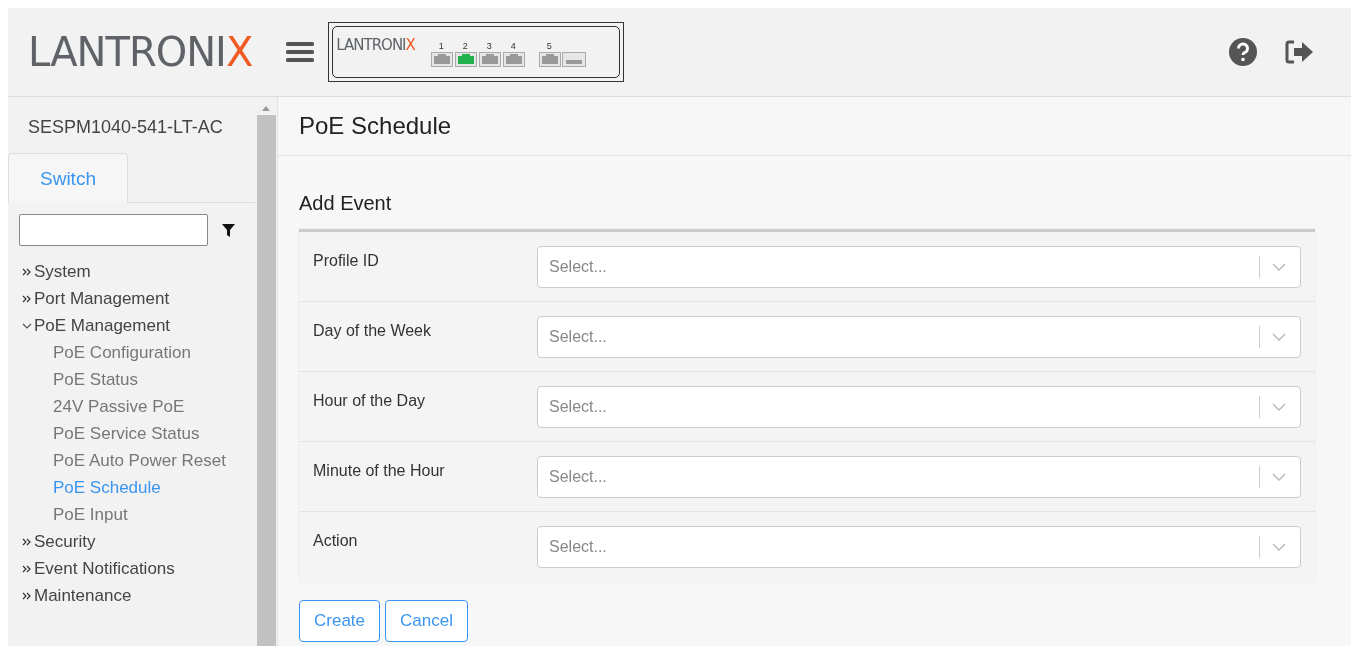  What do you see at coordinates (68, 178) in the screenshot?
I see `sidebar-tab: Switch` at bounding box center [68, 178].